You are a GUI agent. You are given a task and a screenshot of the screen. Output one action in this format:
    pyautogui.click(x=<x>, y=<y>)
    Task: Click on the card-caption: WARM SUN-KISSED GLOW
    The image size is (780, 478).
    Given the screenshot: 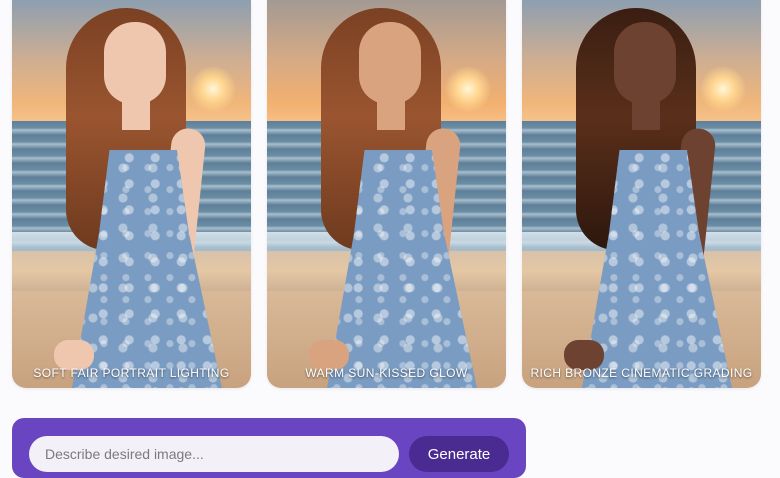 What is the action you would take?
    pyautogui.click(x=386, y=373)
    